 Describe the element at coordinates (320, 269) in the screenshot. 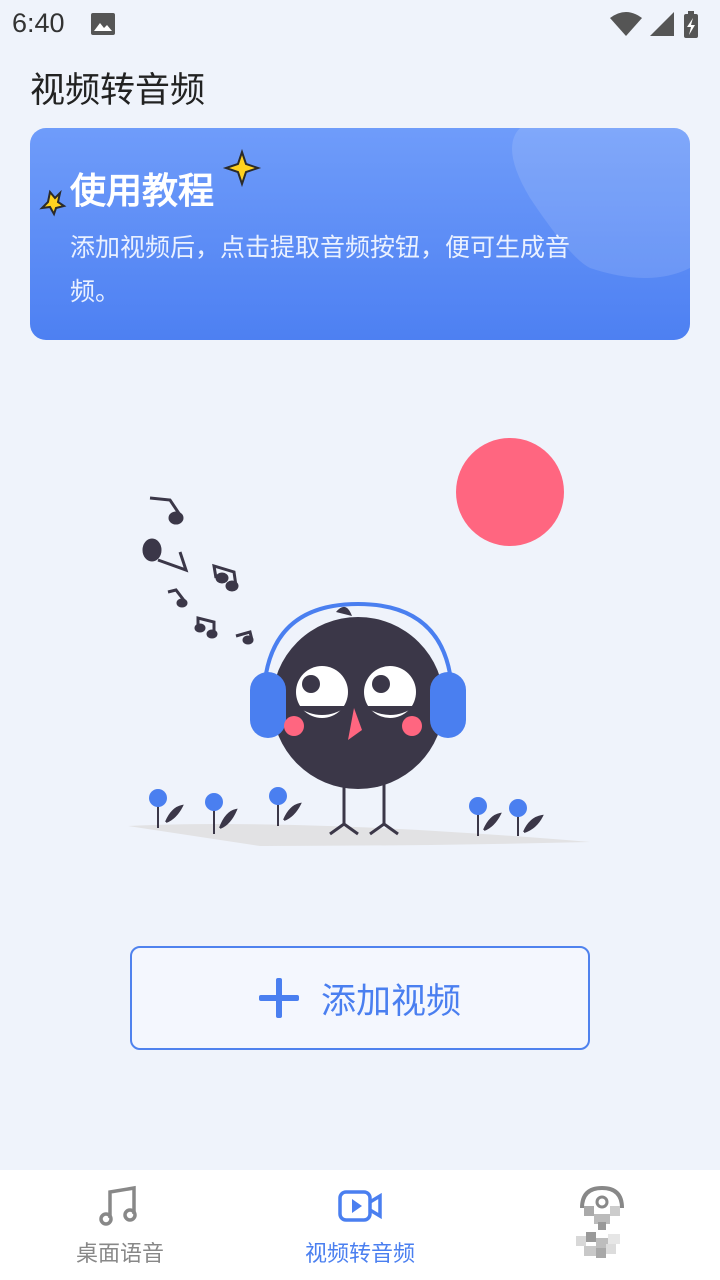

I see `tutorial-description: 添加视频后，点击提取音频按钮，便可生成音频。` at that location.